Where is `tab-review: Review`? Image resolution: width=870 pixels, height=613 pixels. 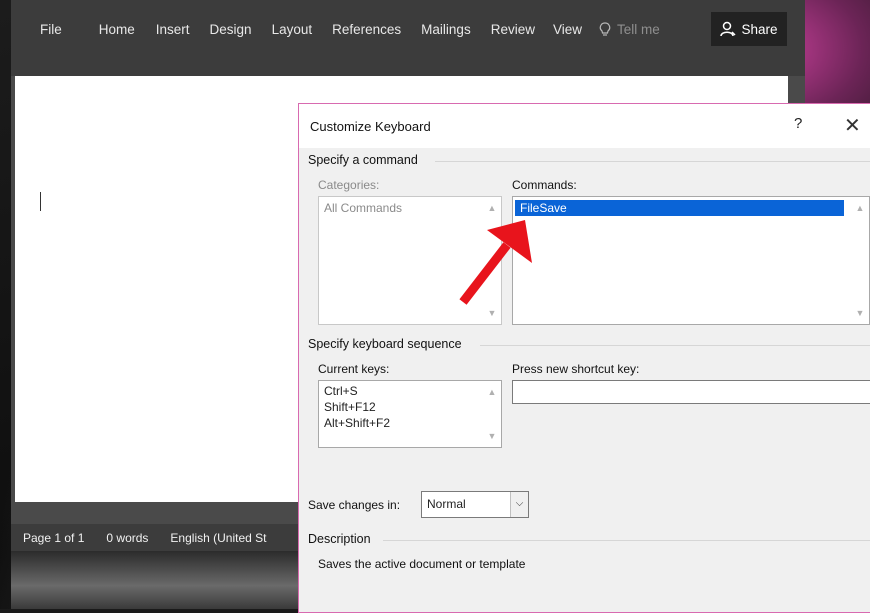 tab-review: Review is located at coordinates (513, 29).